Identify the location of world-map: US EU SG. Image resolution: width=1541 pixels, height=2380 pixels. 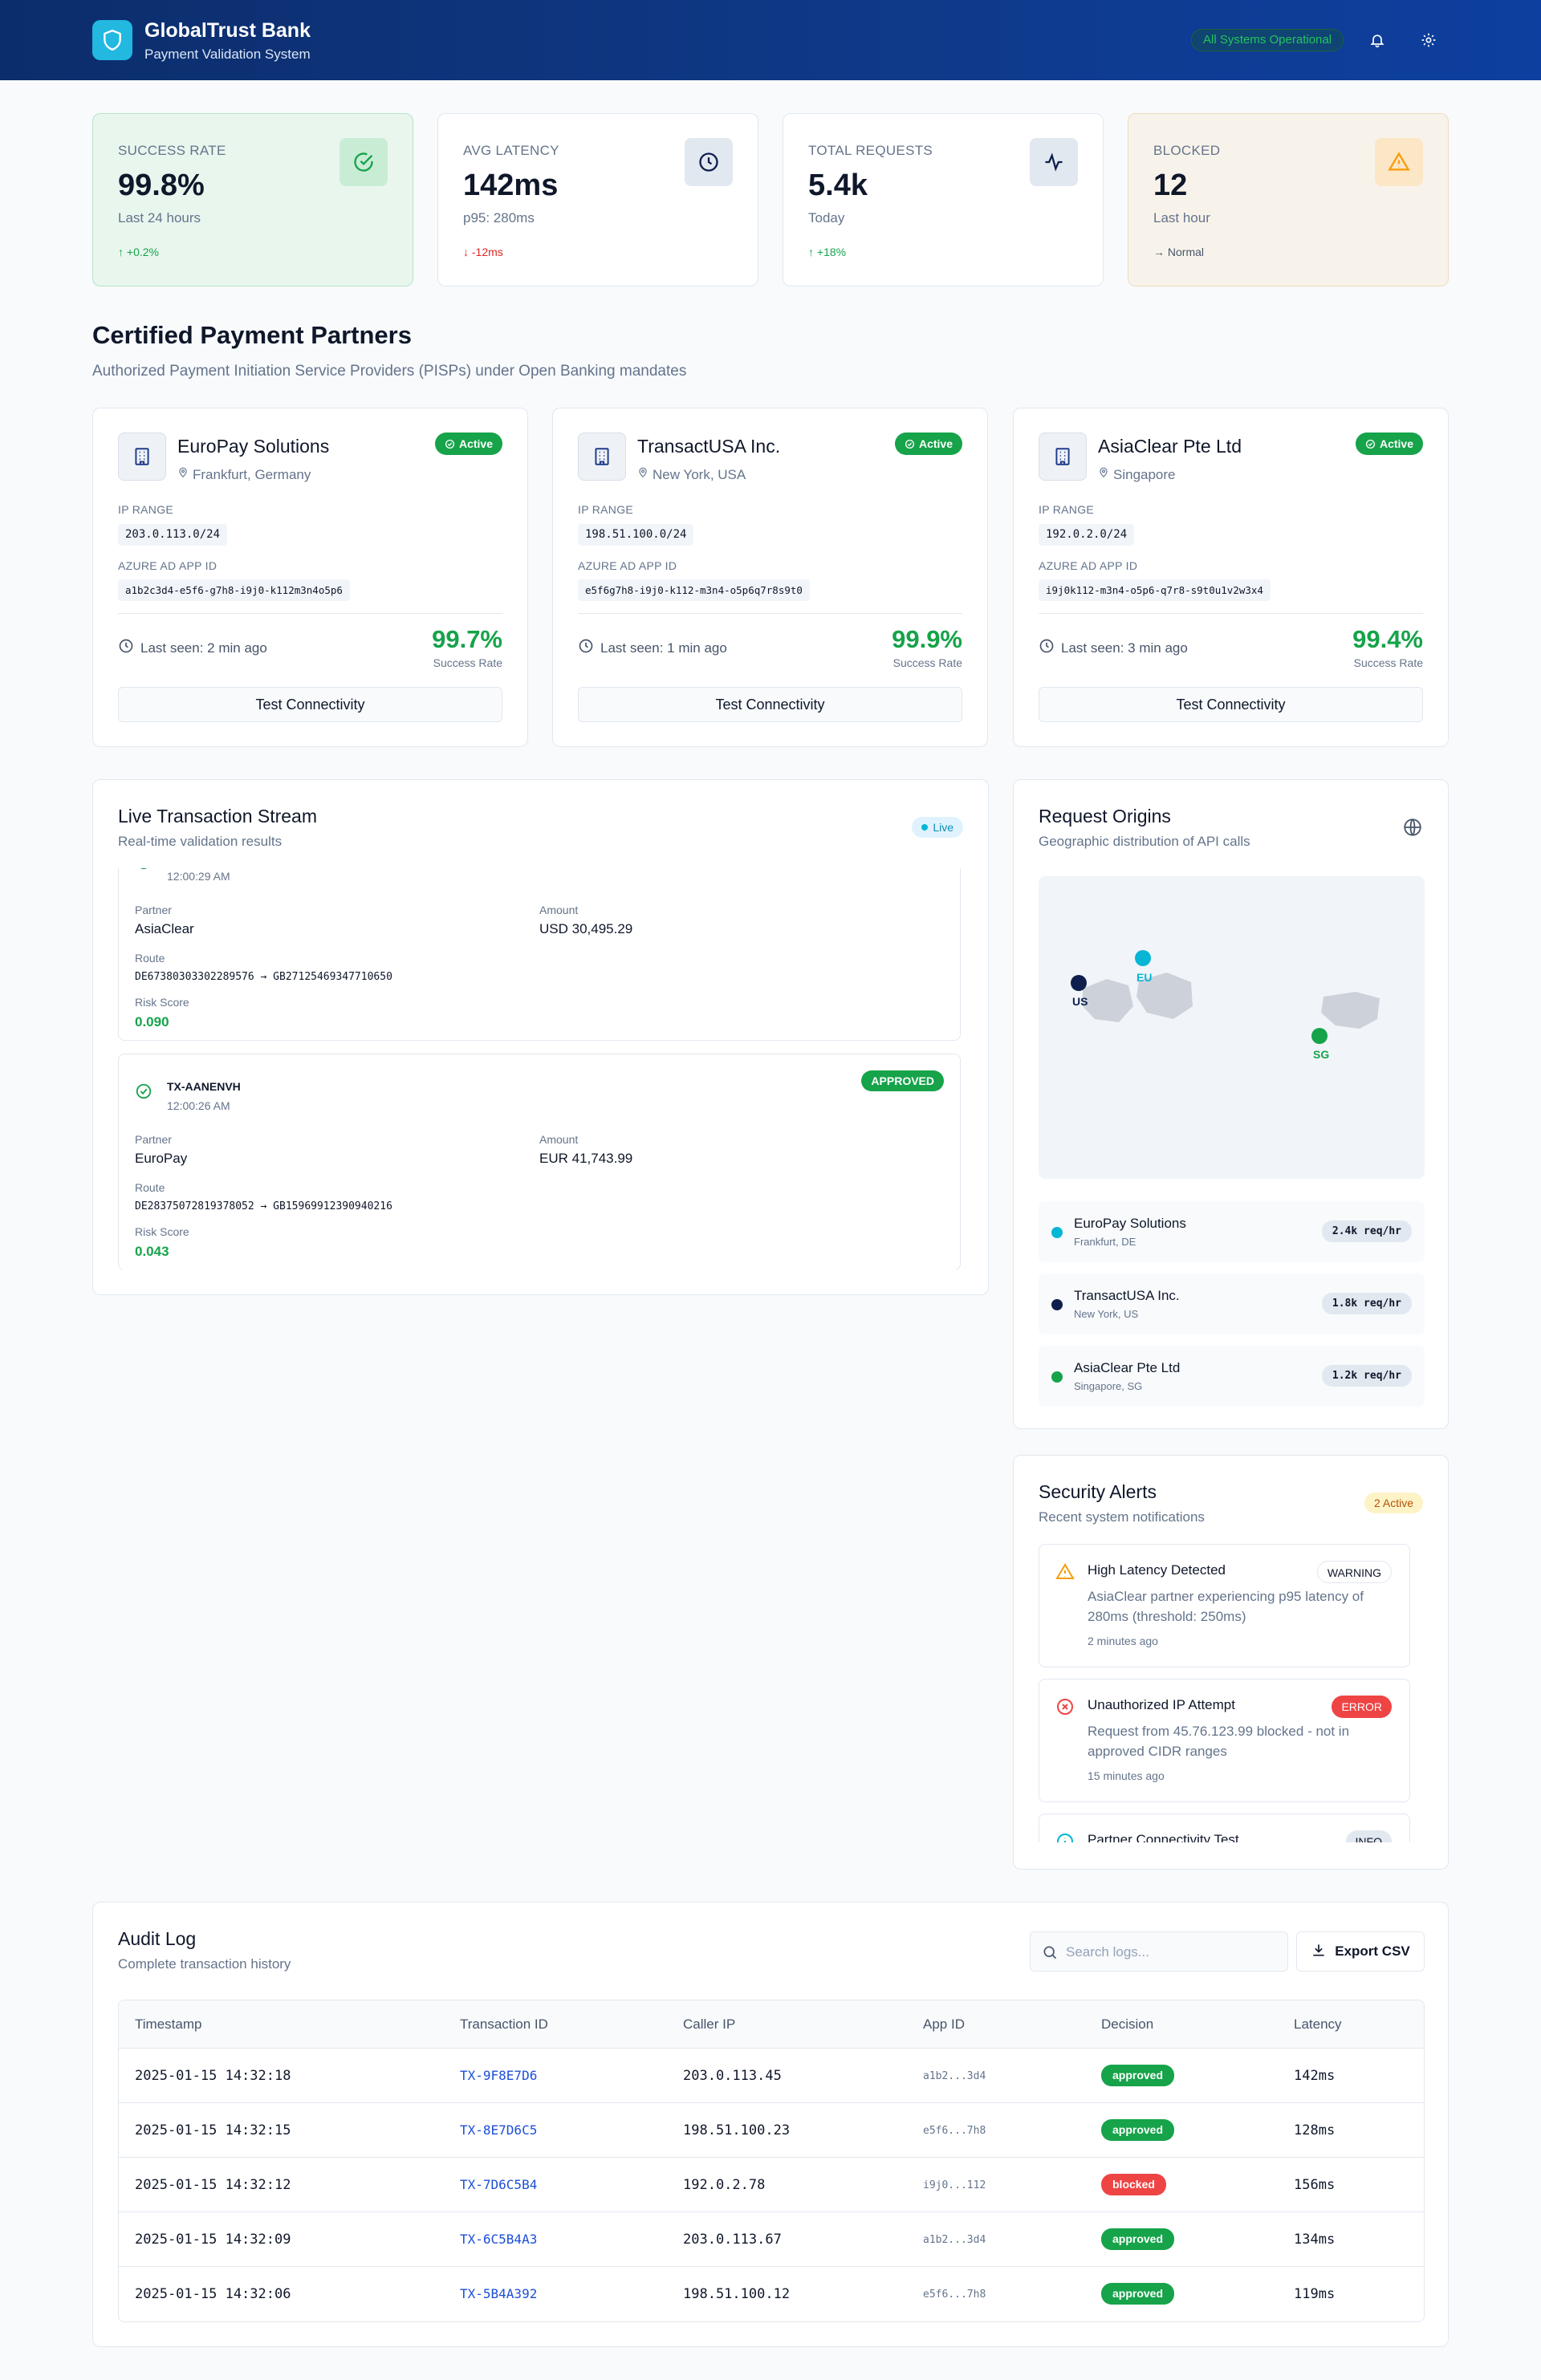
(1232, 1027).